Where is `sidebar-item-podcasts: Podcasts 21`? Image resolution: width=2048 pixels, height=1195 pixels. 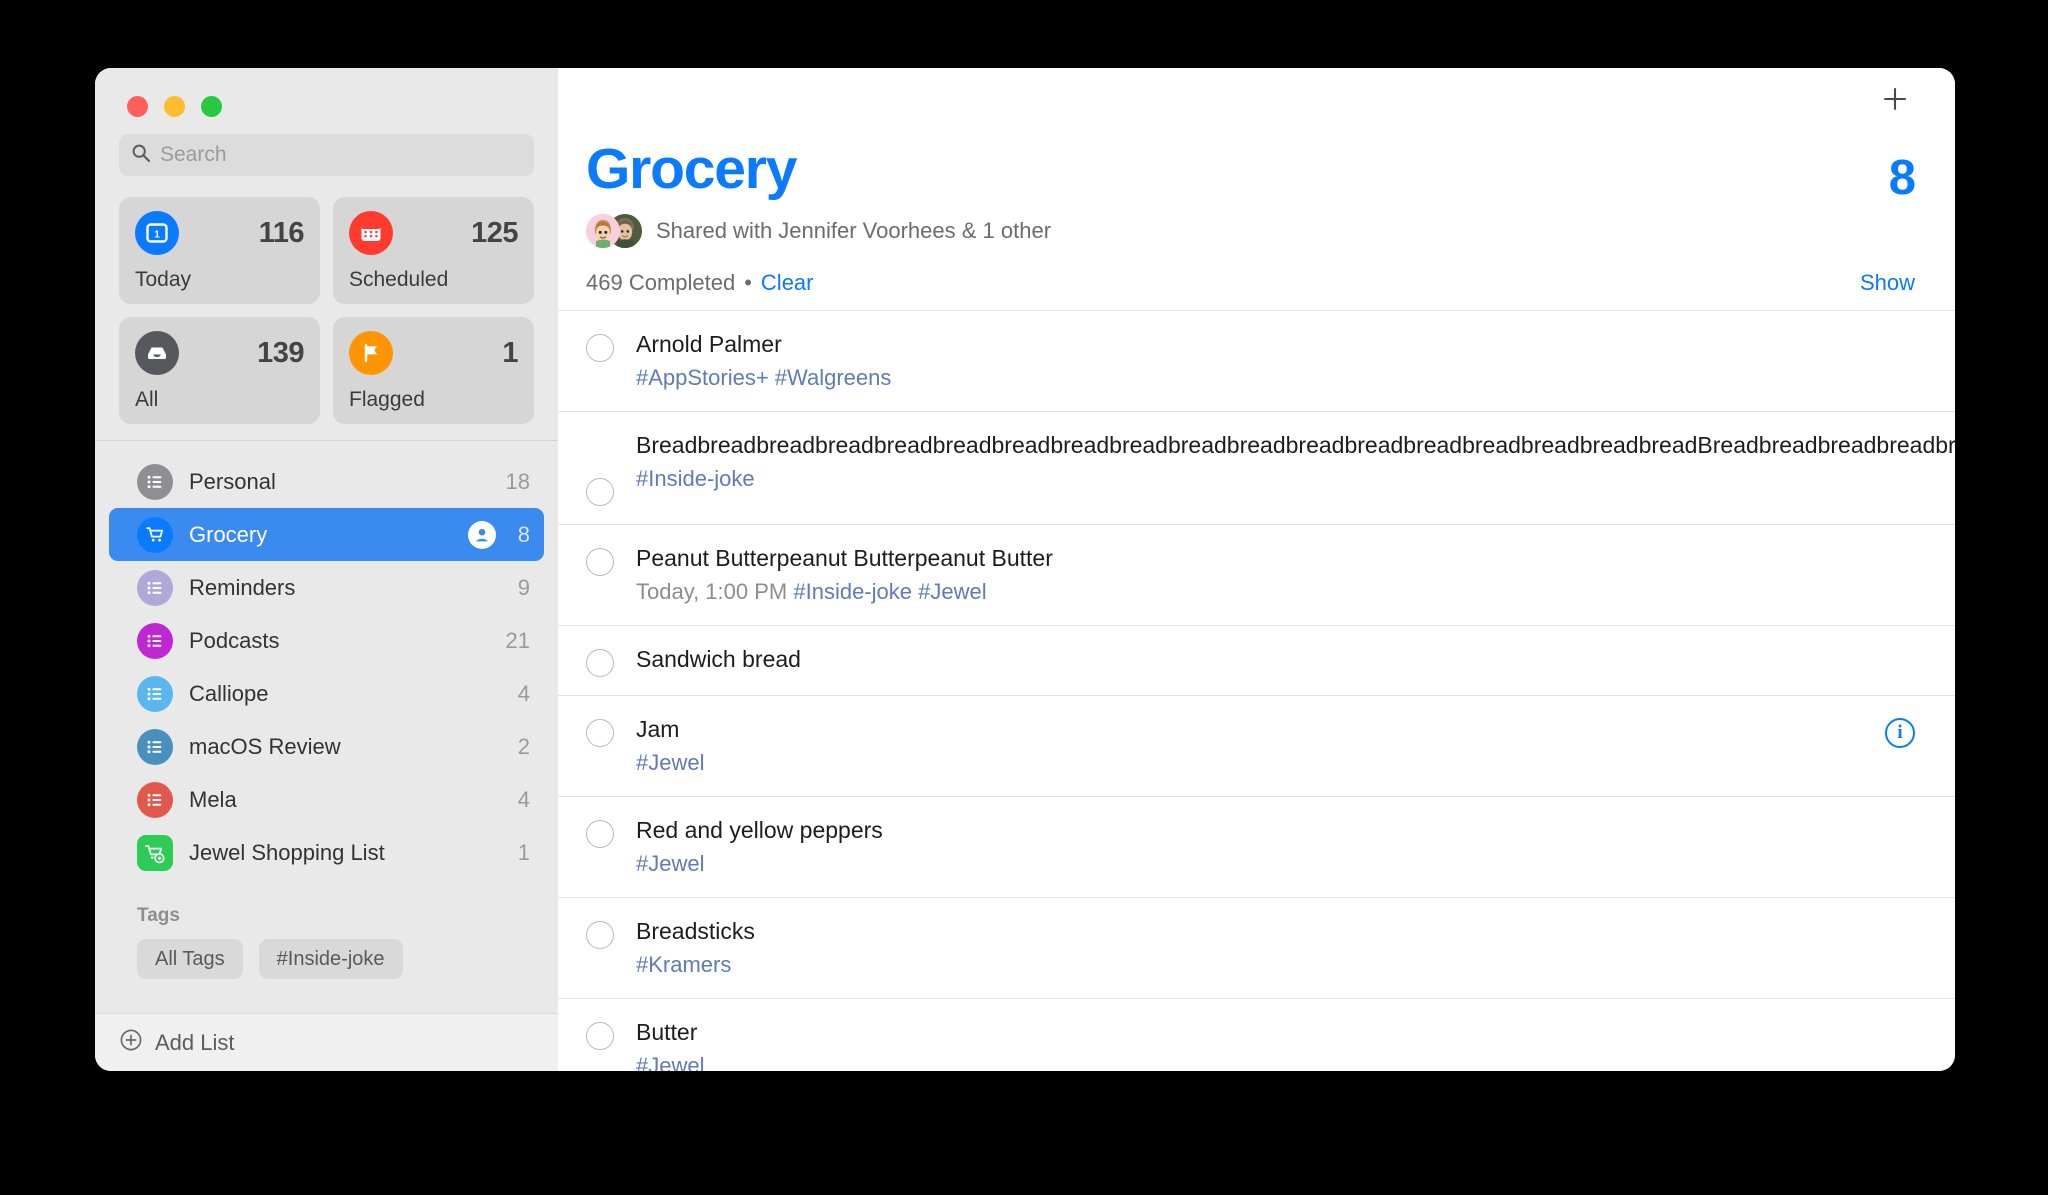
sidebar-item-podcasts: Podcasts 21 is located at coordinates (326, 640).